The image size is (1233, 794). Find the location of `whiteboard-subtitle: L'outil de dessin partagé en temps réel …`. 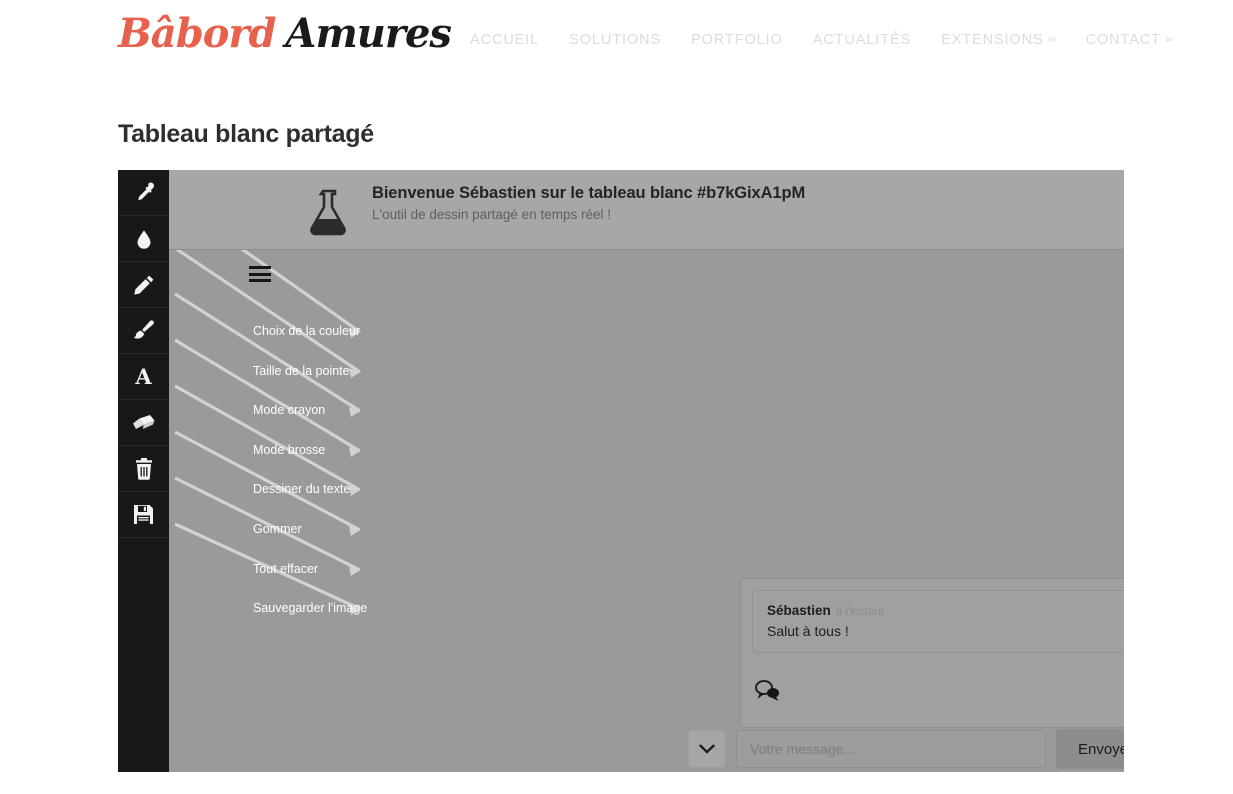

whiteboard-subtitle: L'outil de dessin partagé en temps réel … is located at coordinates (491, 214).